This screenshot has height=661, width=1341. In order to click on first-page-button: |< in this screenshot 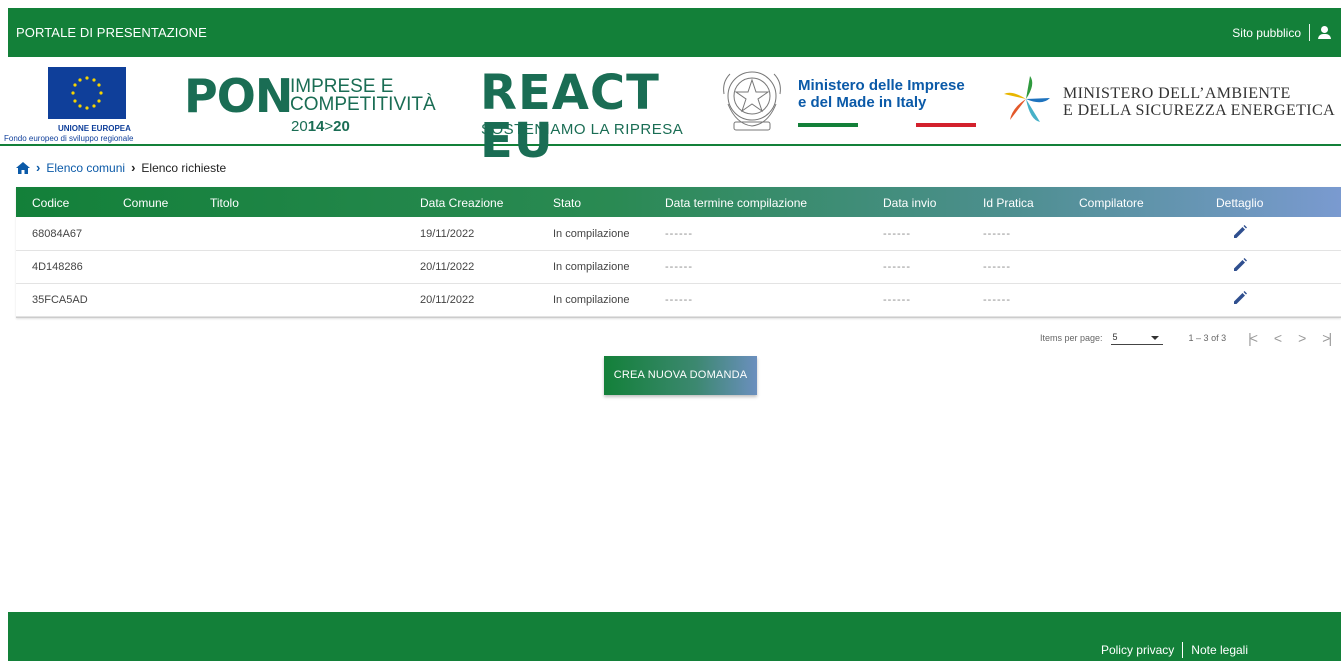, I will do `click(1253, 338)`.